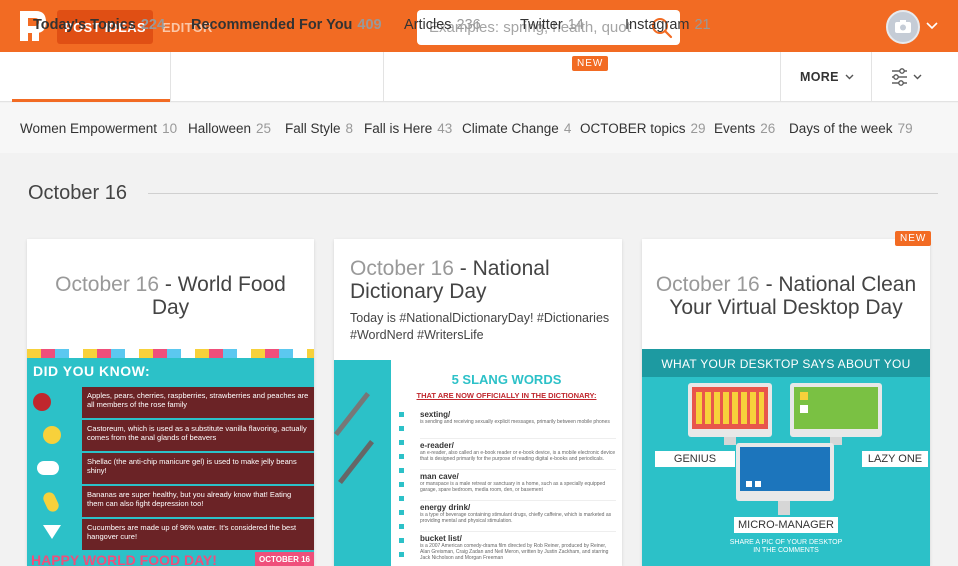 The image size is (958, 566). I want to click on card-title: October 16 - National Dictionary Day, so click(480, 280).